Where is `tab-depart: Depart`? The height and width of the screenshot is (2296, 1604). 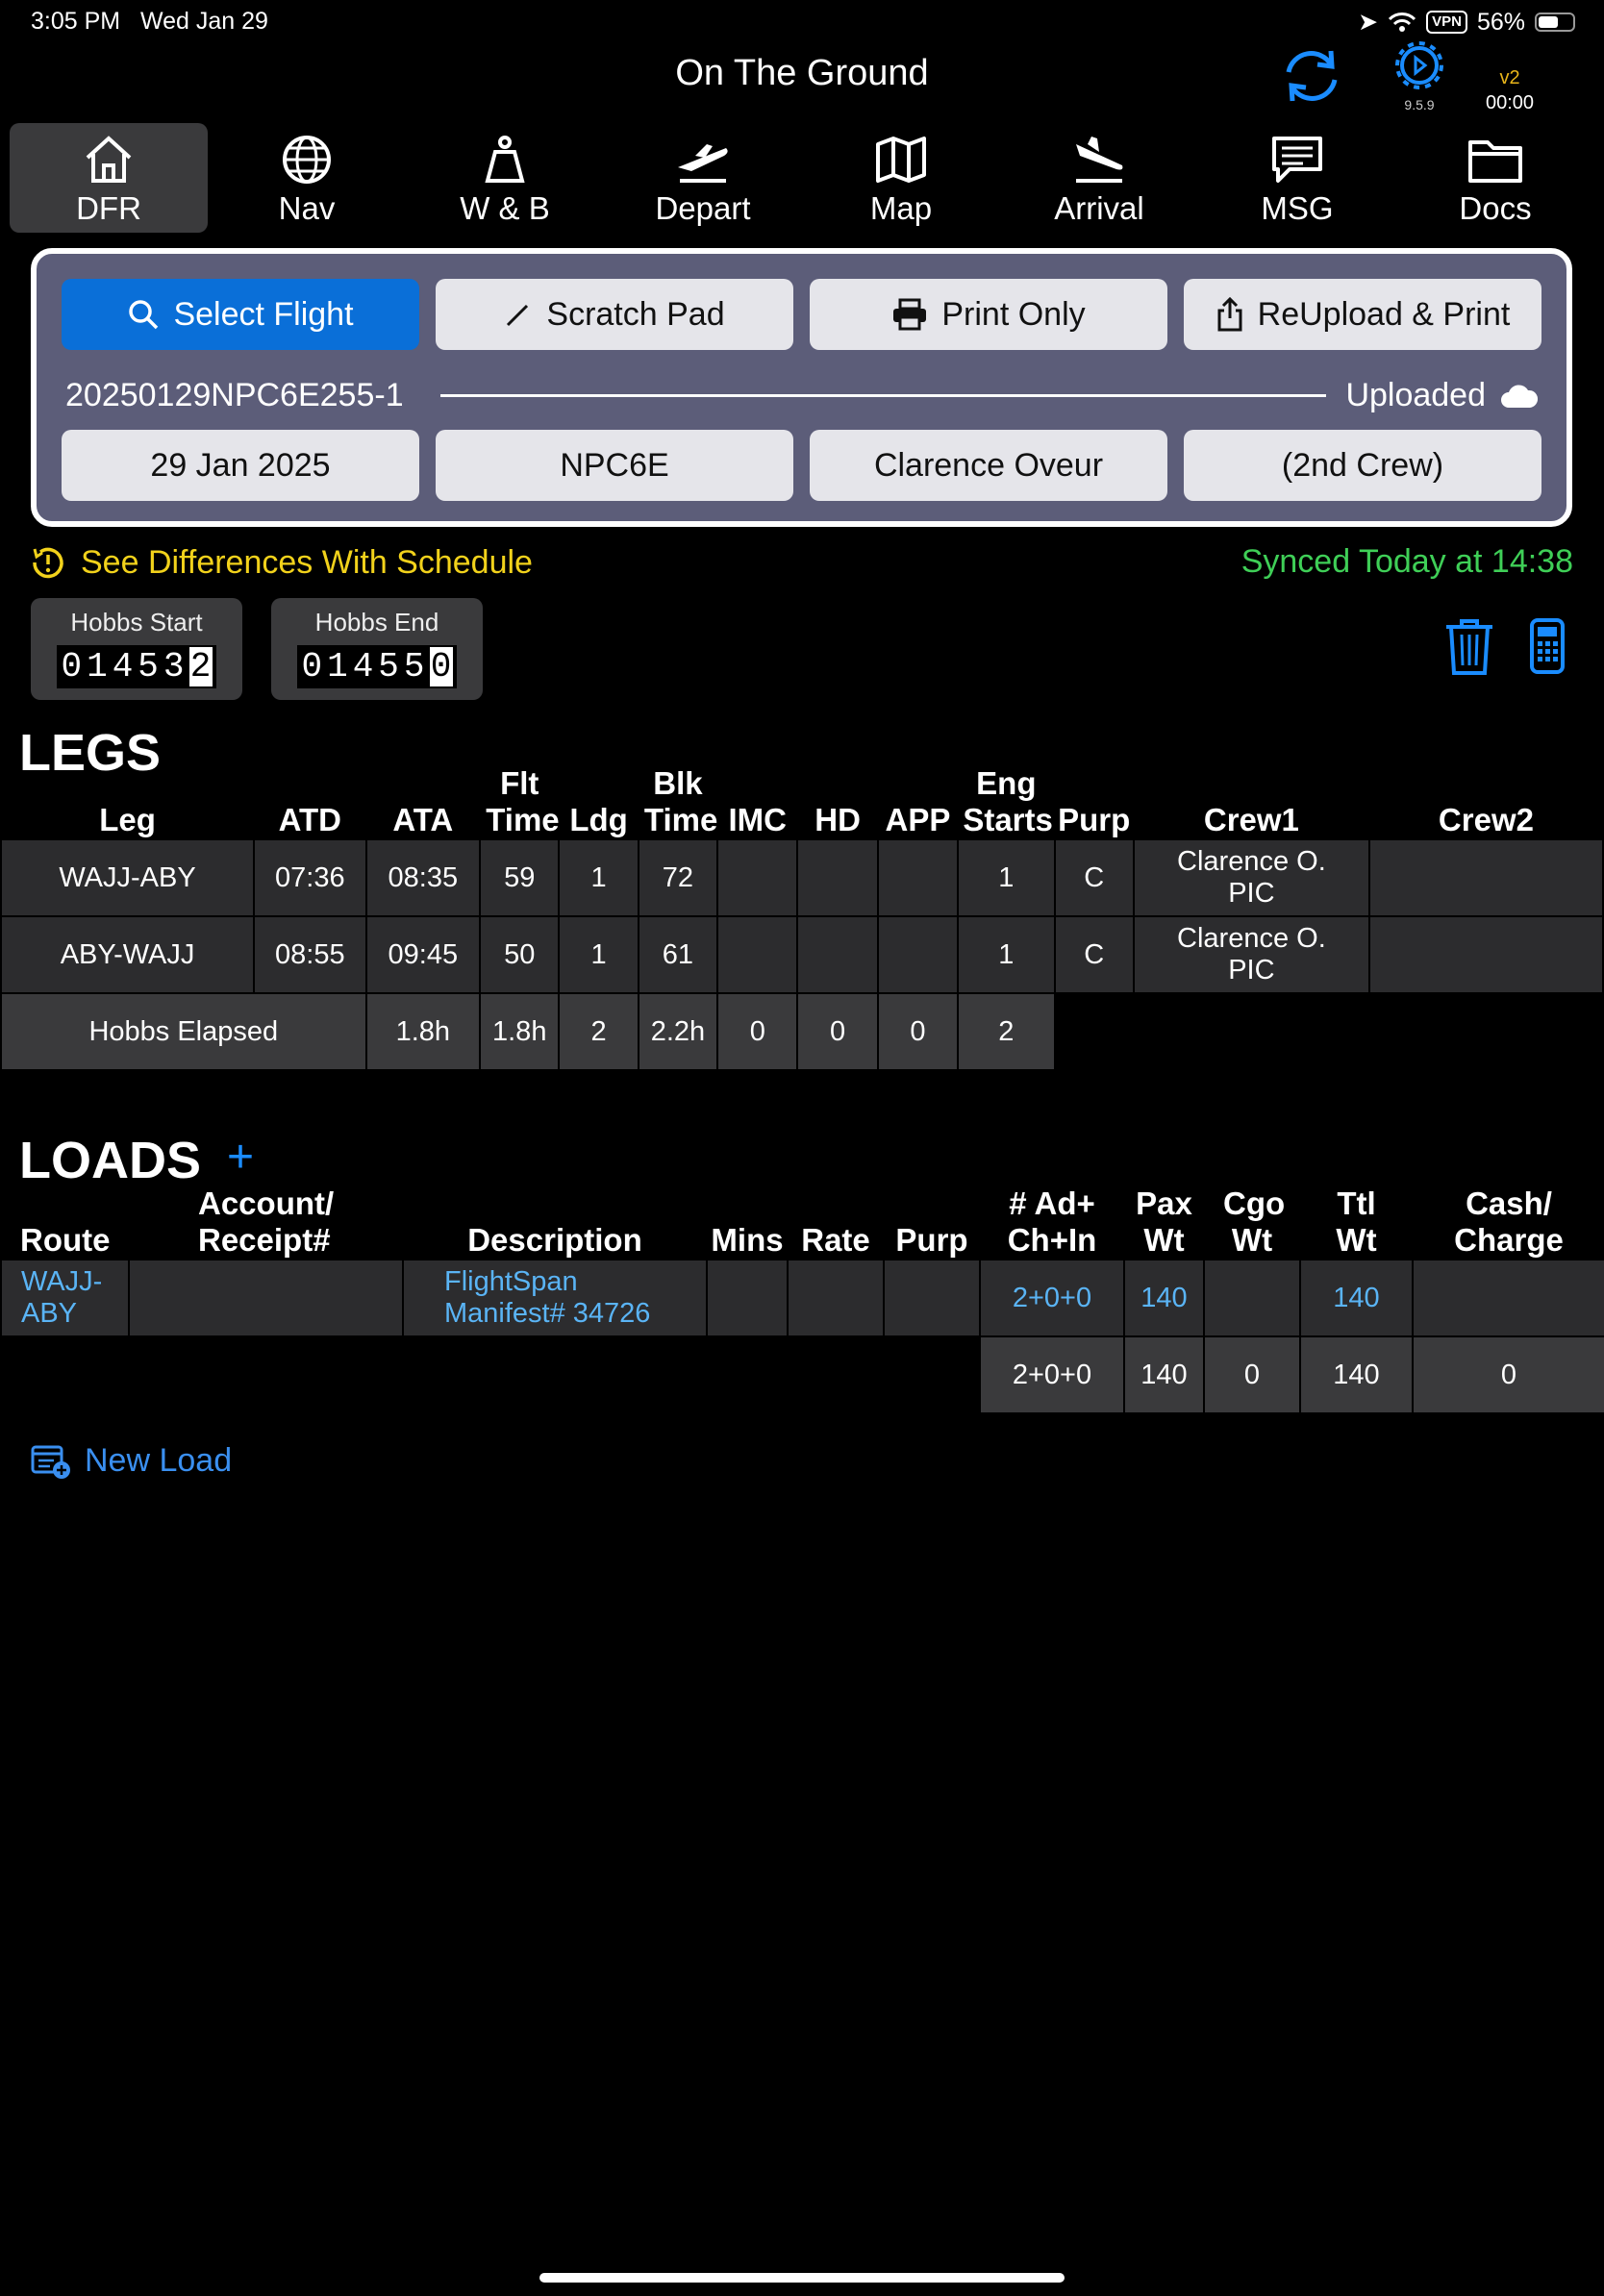
tab-depart: Depart is located at coordinates (703, 178).